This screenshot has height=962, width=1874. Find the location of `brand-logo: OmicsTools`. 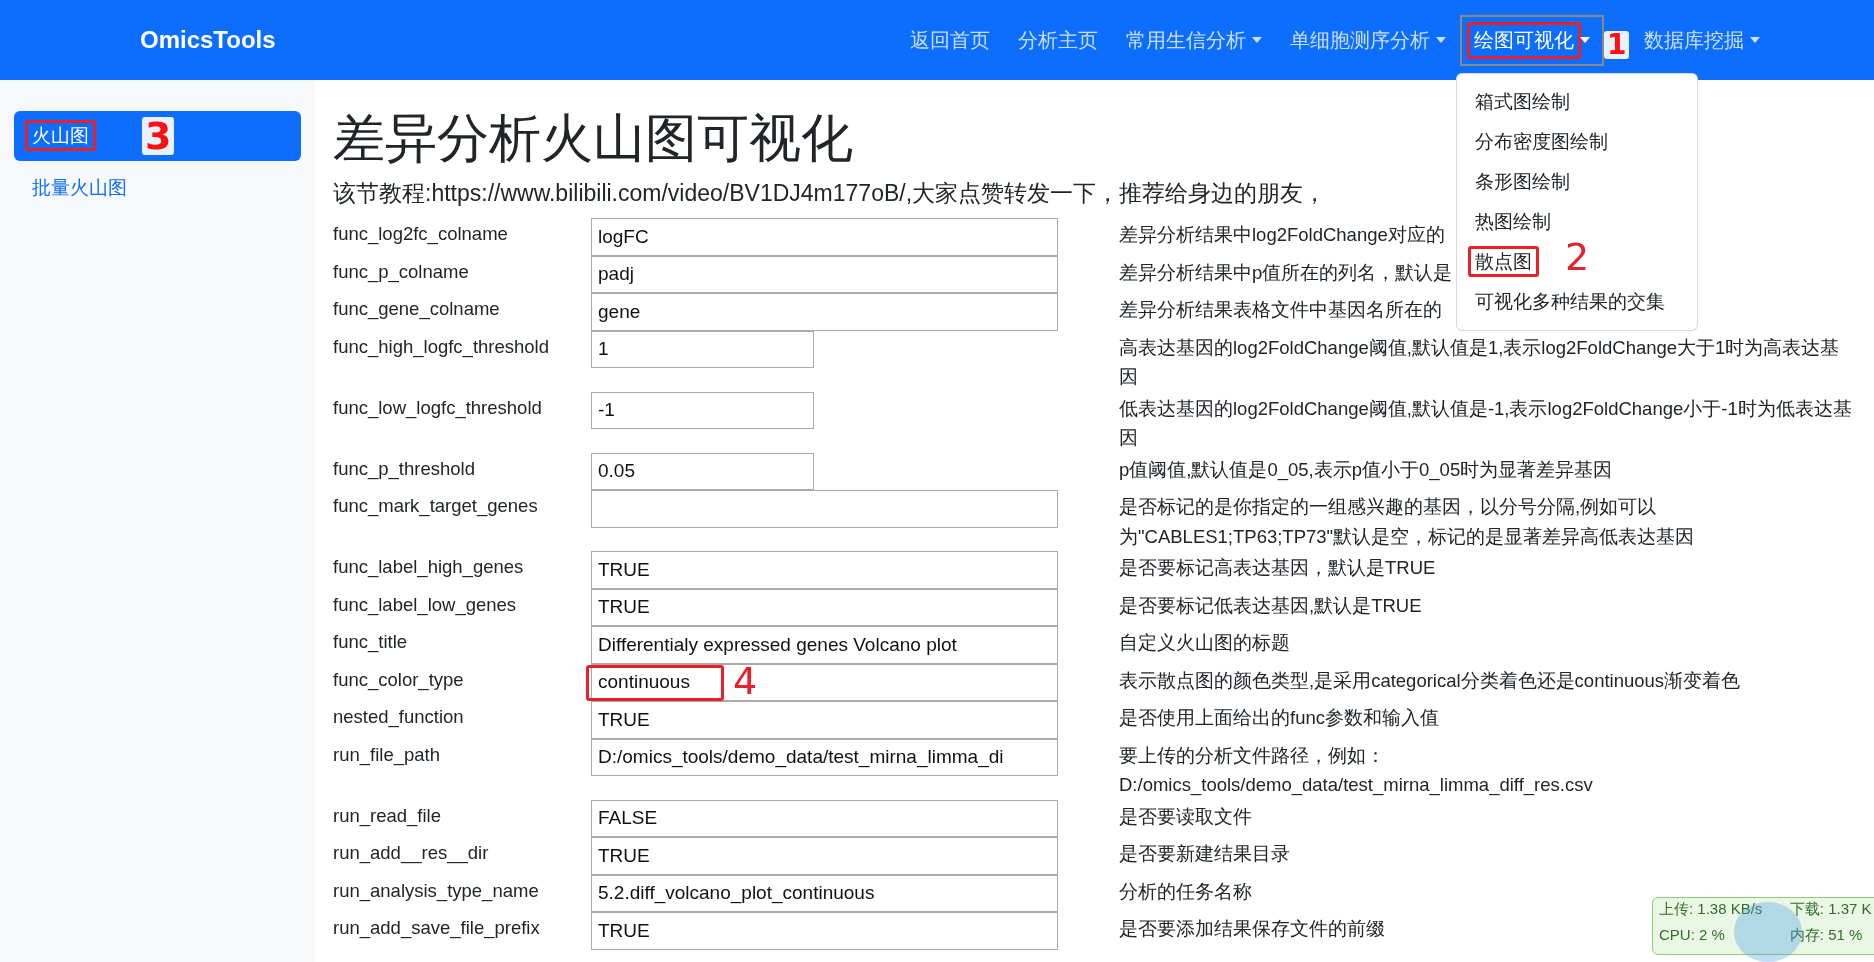

brand-logo: OmicsTools is located at coordinates (208, 40).